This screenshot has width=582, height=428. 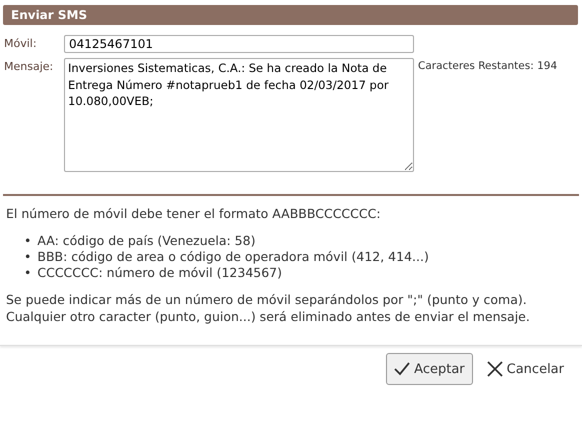 What do you see at coordinates (21, 43) in the screenshot?
I see `field-label: Móvil:` at bounding box center [21, 43].